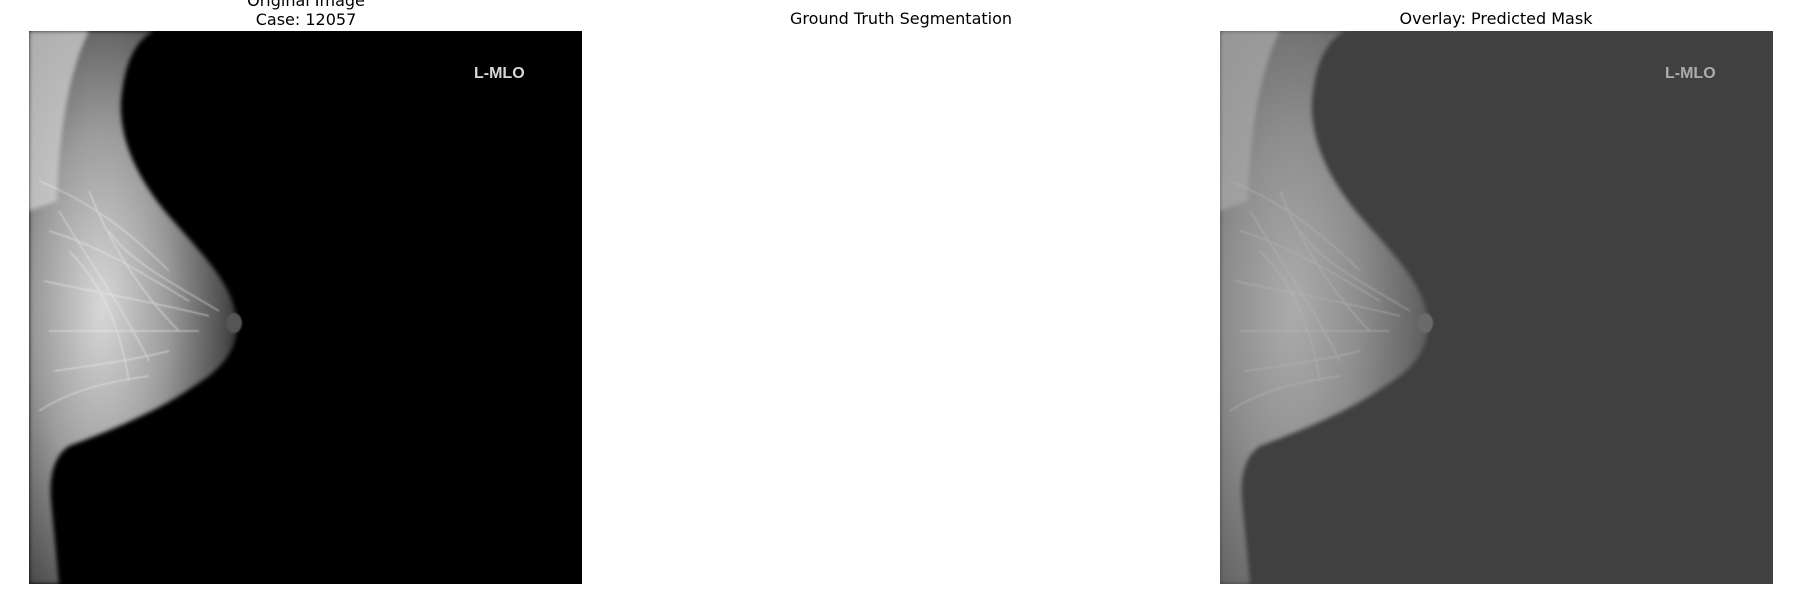  Describe the element at coordinates (901, 18) in the screenshot. I see `ground-truth-title: Ground Truth Segmentation` at that location.